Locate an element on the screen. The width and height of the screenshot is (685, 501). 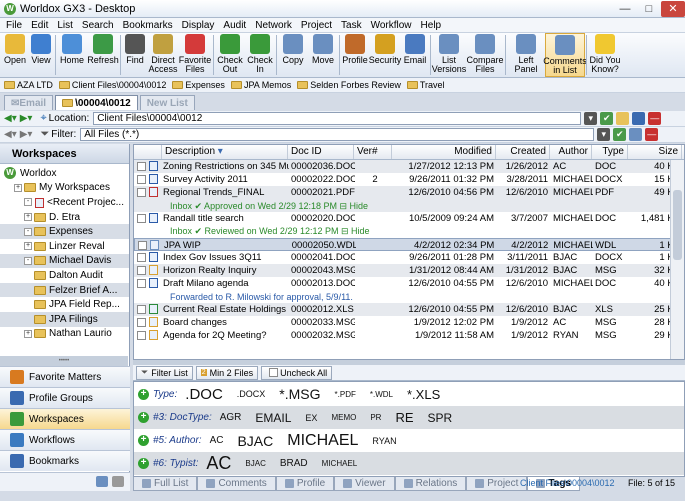
maximize-button: □ is located at coordinates (649, 9).